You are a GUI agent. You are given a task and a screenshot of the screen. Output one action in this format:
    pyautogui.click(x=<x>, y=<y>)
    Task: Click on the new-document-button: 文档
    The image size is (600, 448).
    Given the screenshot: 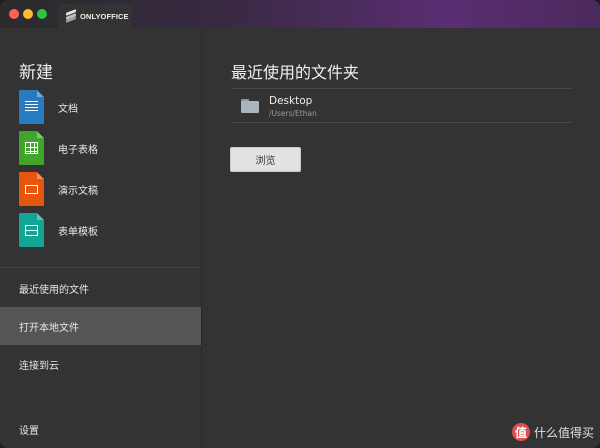 What is the action you would take?
    pyautogui.click(x=104, y=107)
    